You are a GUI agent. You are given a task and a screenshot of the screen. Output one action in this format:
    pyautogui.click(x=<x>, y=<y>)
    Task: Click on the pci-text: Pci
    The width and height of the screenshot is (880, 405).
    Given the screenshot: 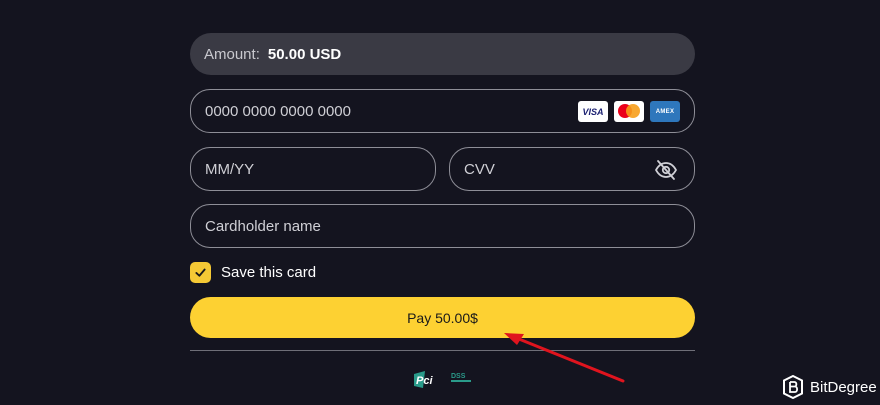 What is the action you would take?
    pyautogui.click(x=424, y=381)
    